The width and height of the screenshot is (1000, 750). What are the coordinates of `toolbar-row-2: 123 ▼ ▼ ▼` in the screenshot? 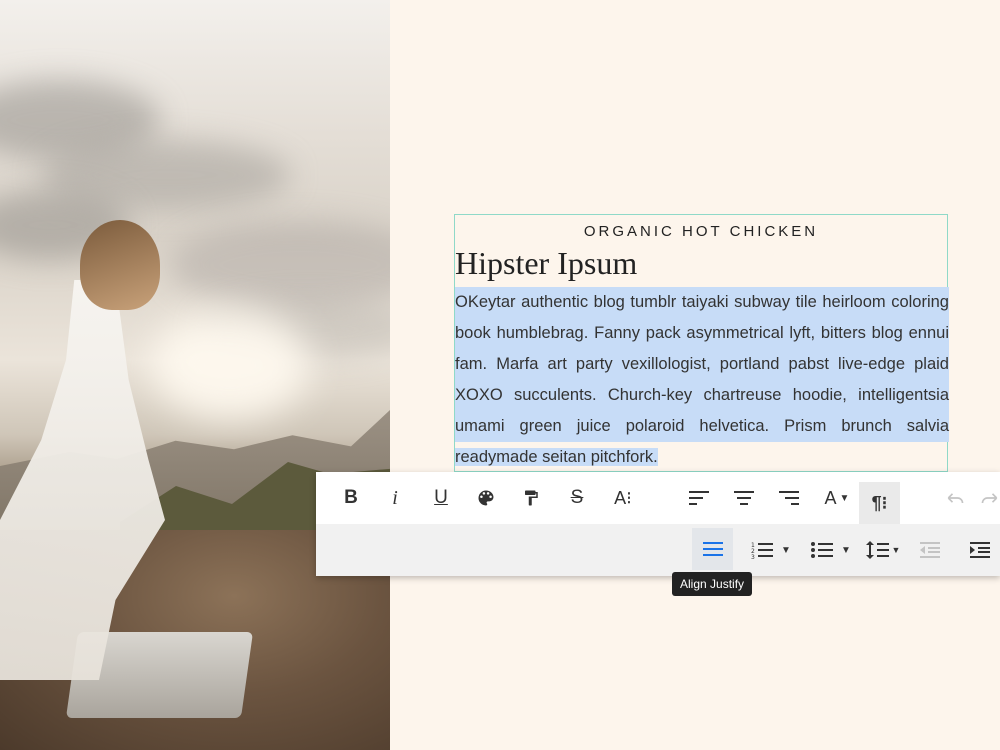 It's located at (658, 550).